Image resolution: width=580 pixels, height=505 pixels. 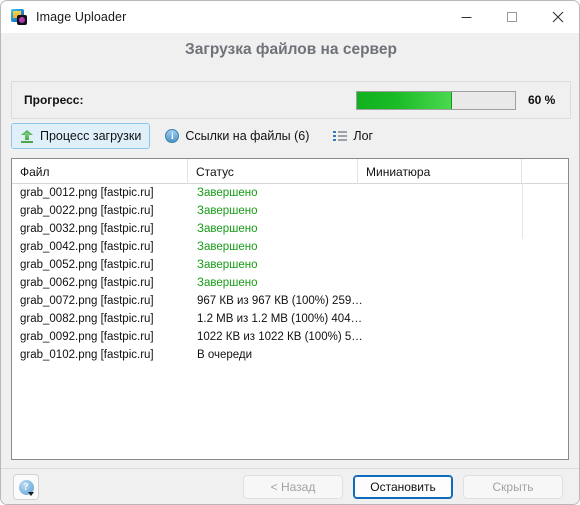 I want to click on cell-file: grab_0102.png [fastpic.ru], so click(x=87, y=355).